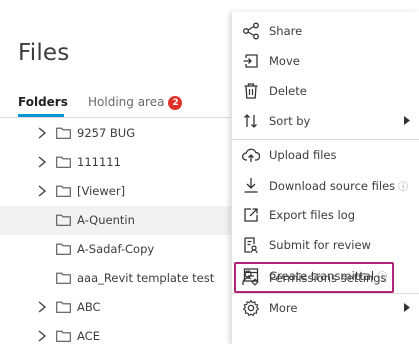  I want to click on folder-row: 111111, so click(116, 162).